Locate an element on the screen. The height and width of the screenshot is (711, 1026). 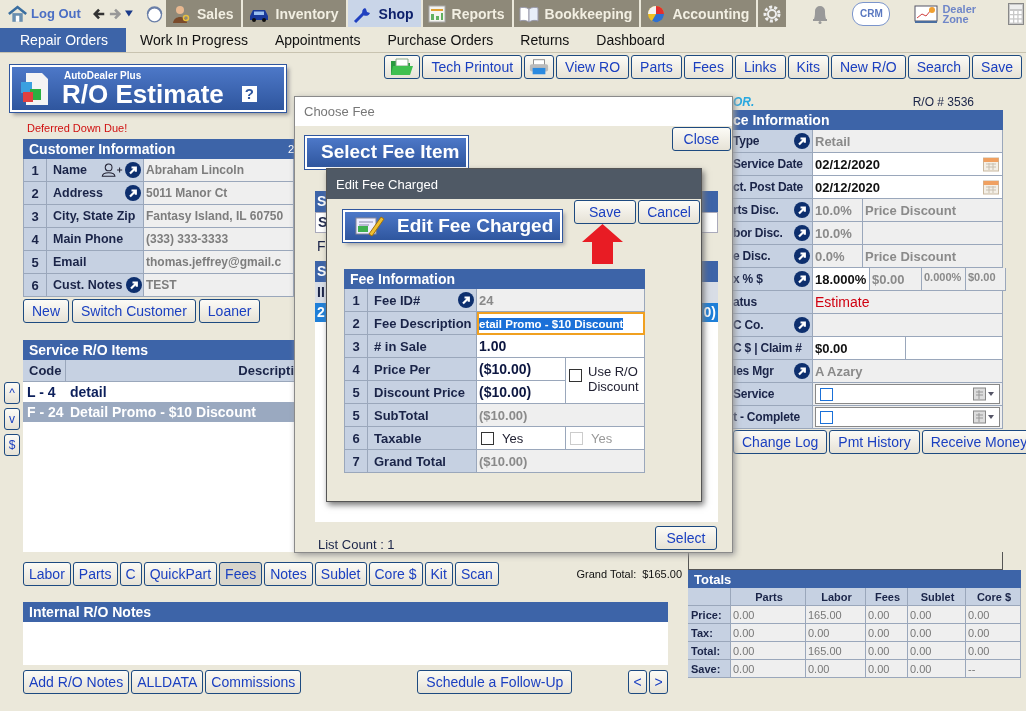
logo-text: OR. is located at coordinates (744, 102).